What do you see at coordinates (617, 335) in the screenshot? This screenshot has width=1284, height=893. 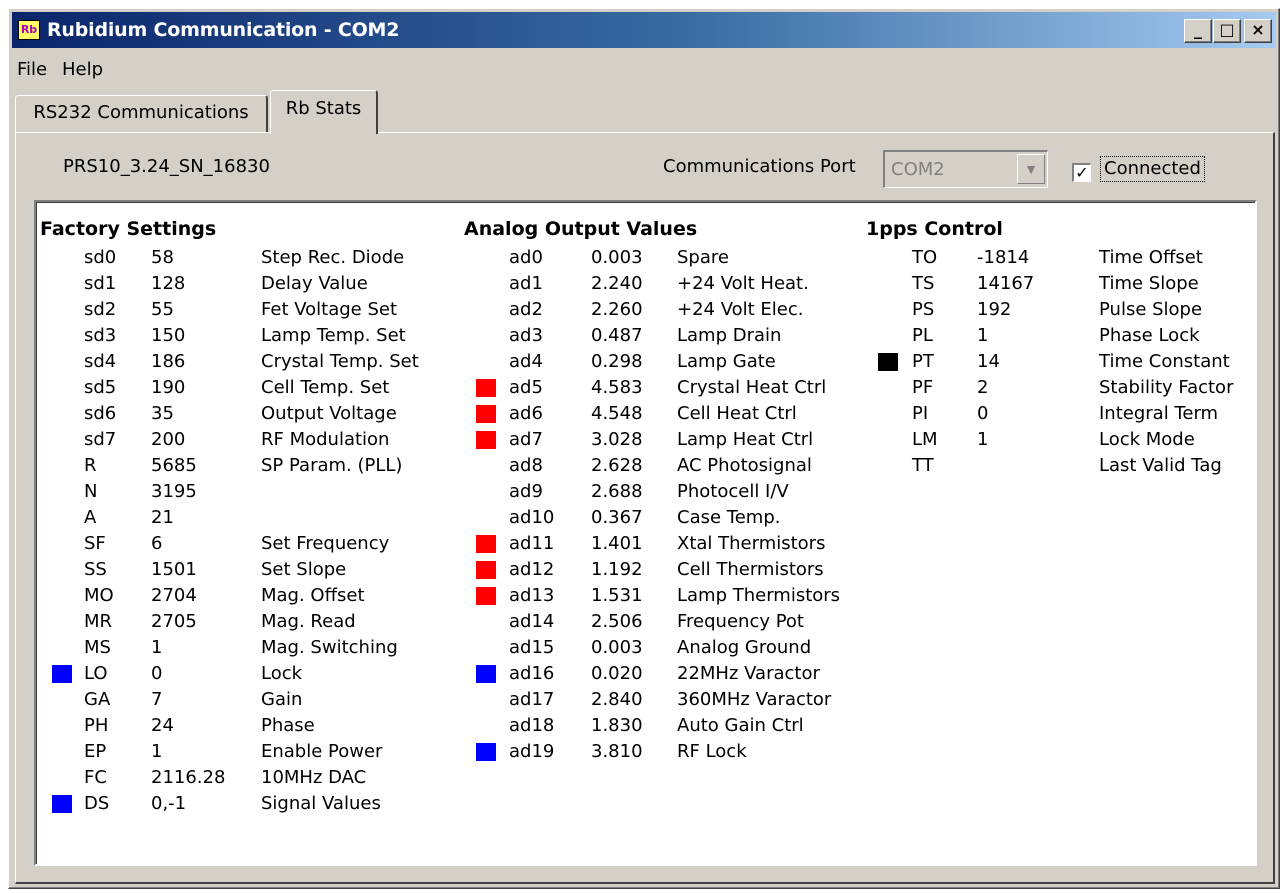 I see `analog-output-value: 0.487` at bounding box center [617, 335].